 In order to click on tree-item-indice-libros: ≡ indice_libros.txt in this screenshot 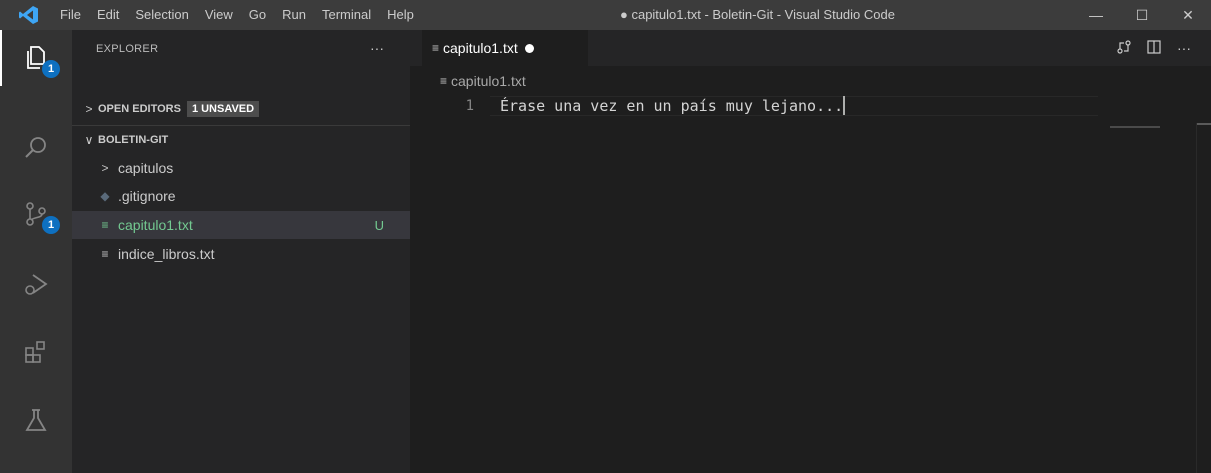, I will do `click(241, 254)`.